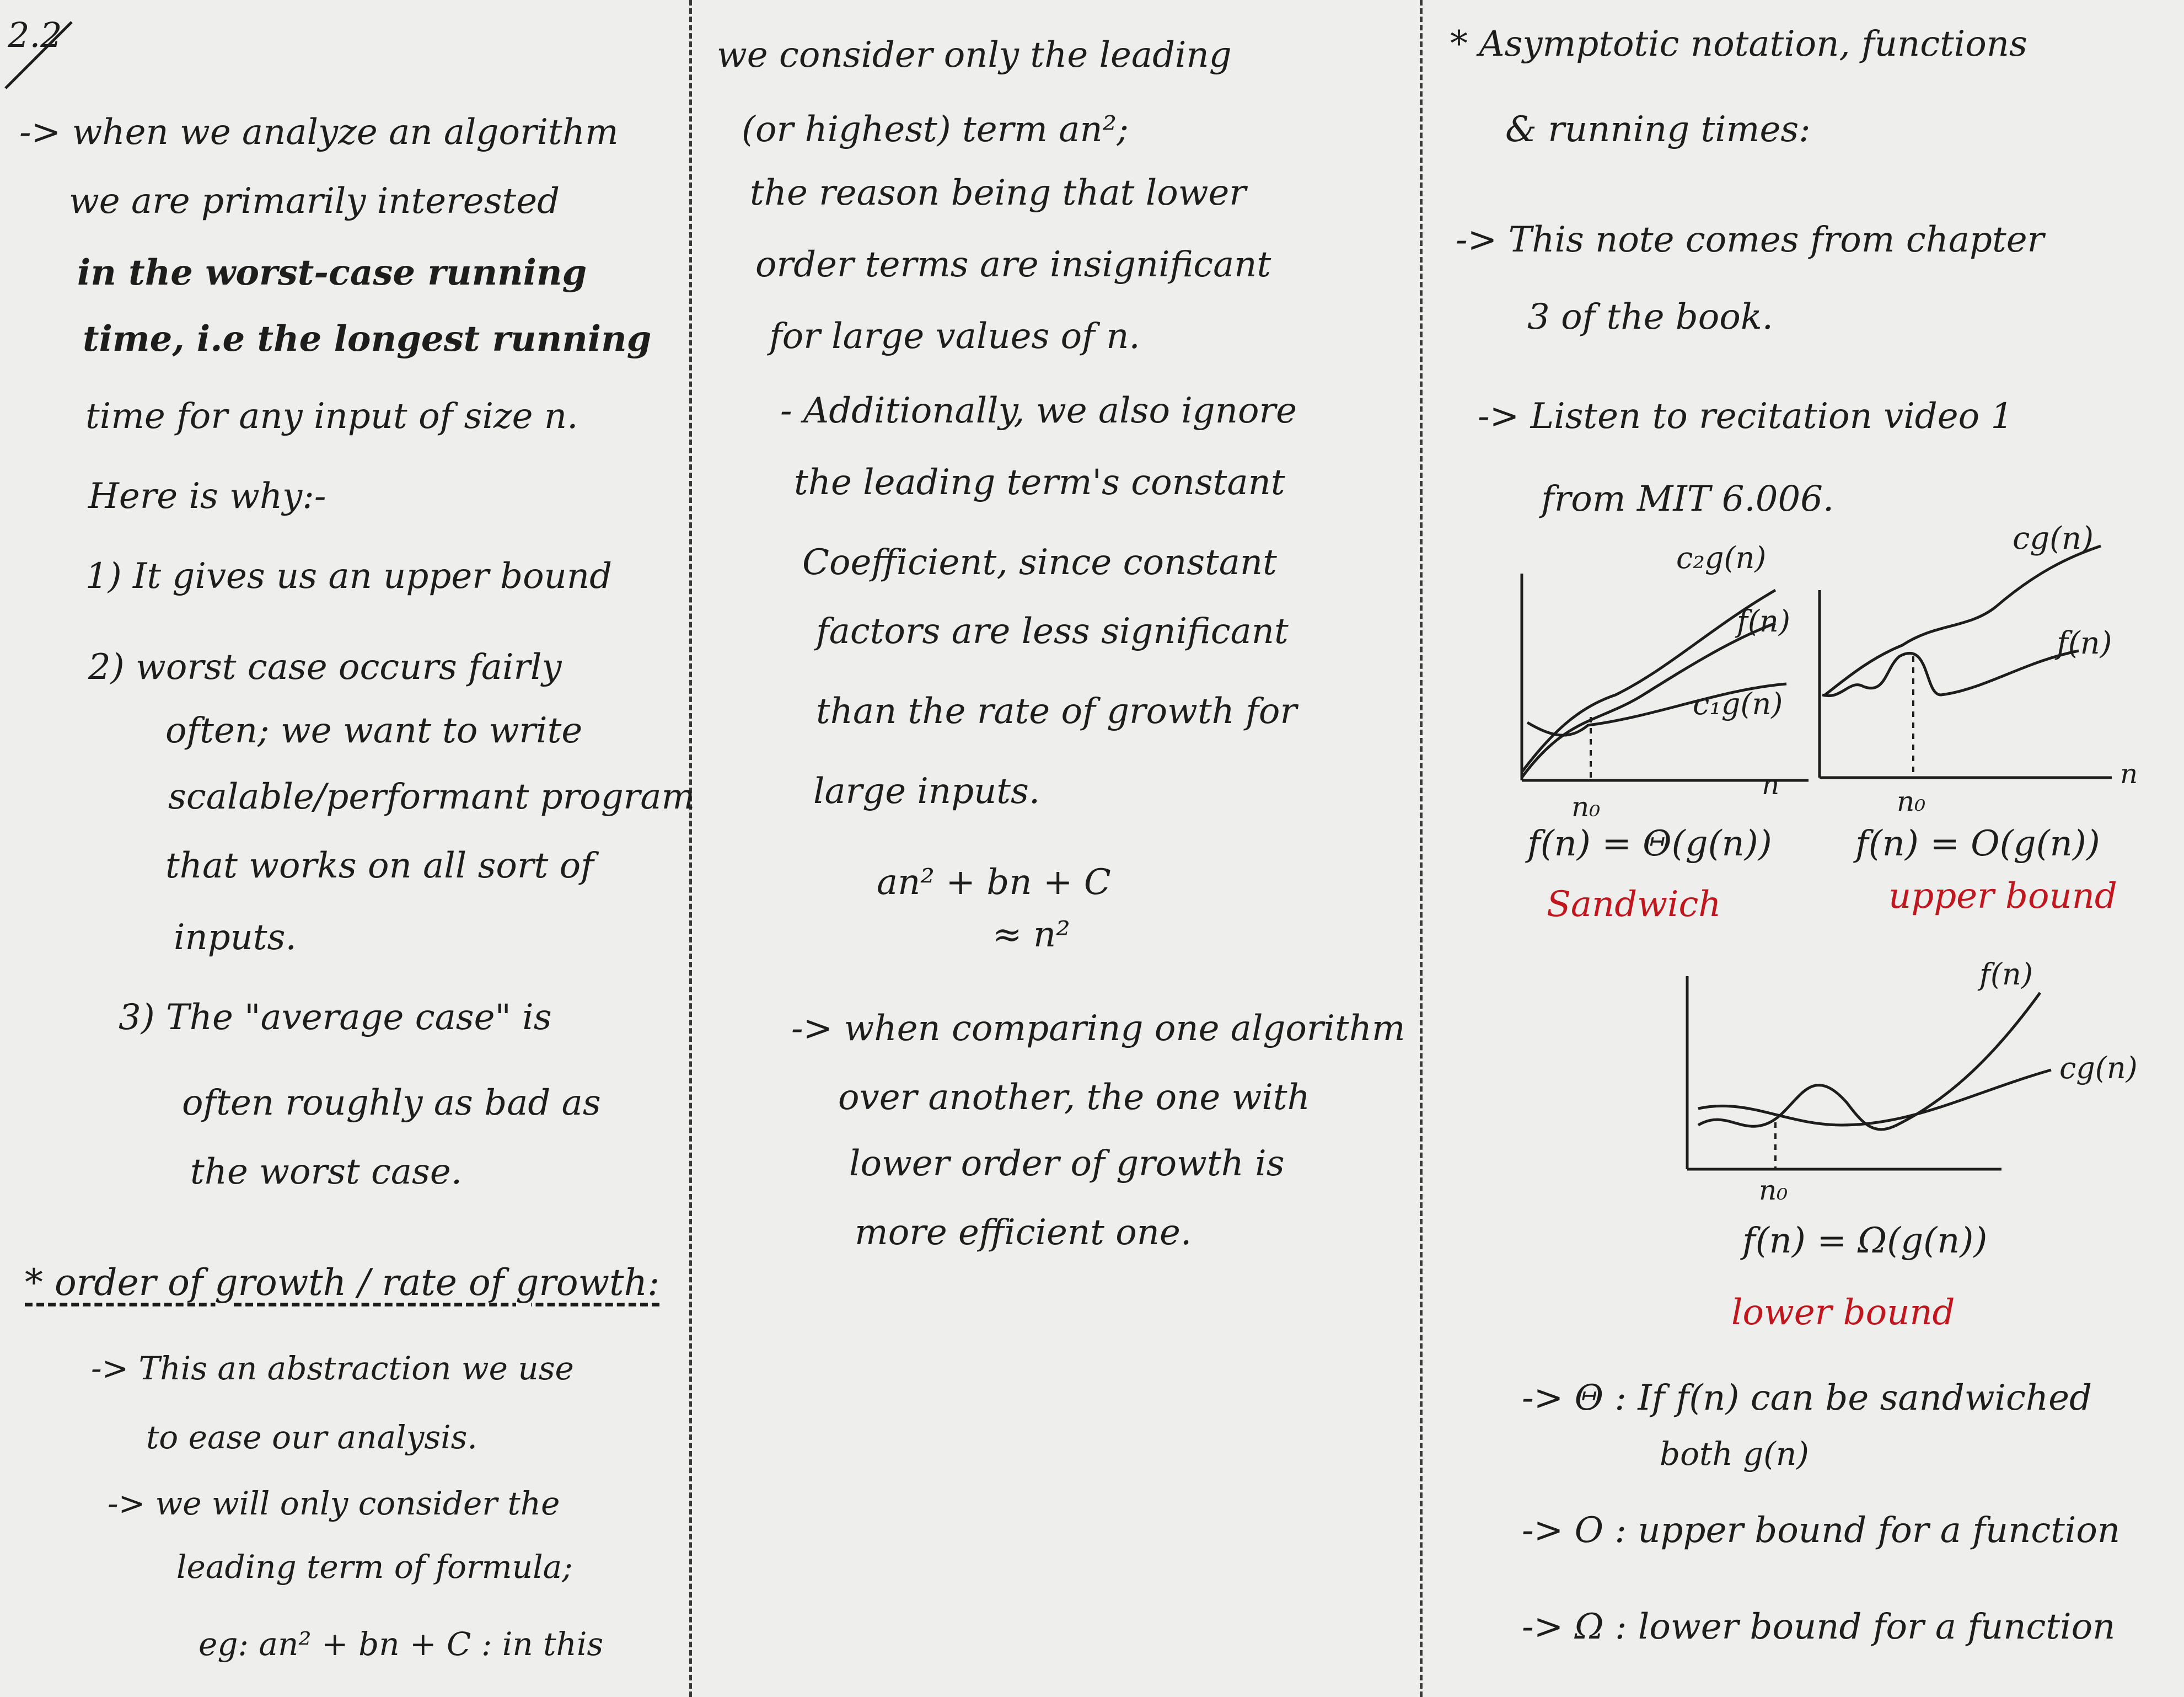  Describe the element at coordinates (998, 193) in the screenshot. I see `col2-line: the reason being that lower` at that location.